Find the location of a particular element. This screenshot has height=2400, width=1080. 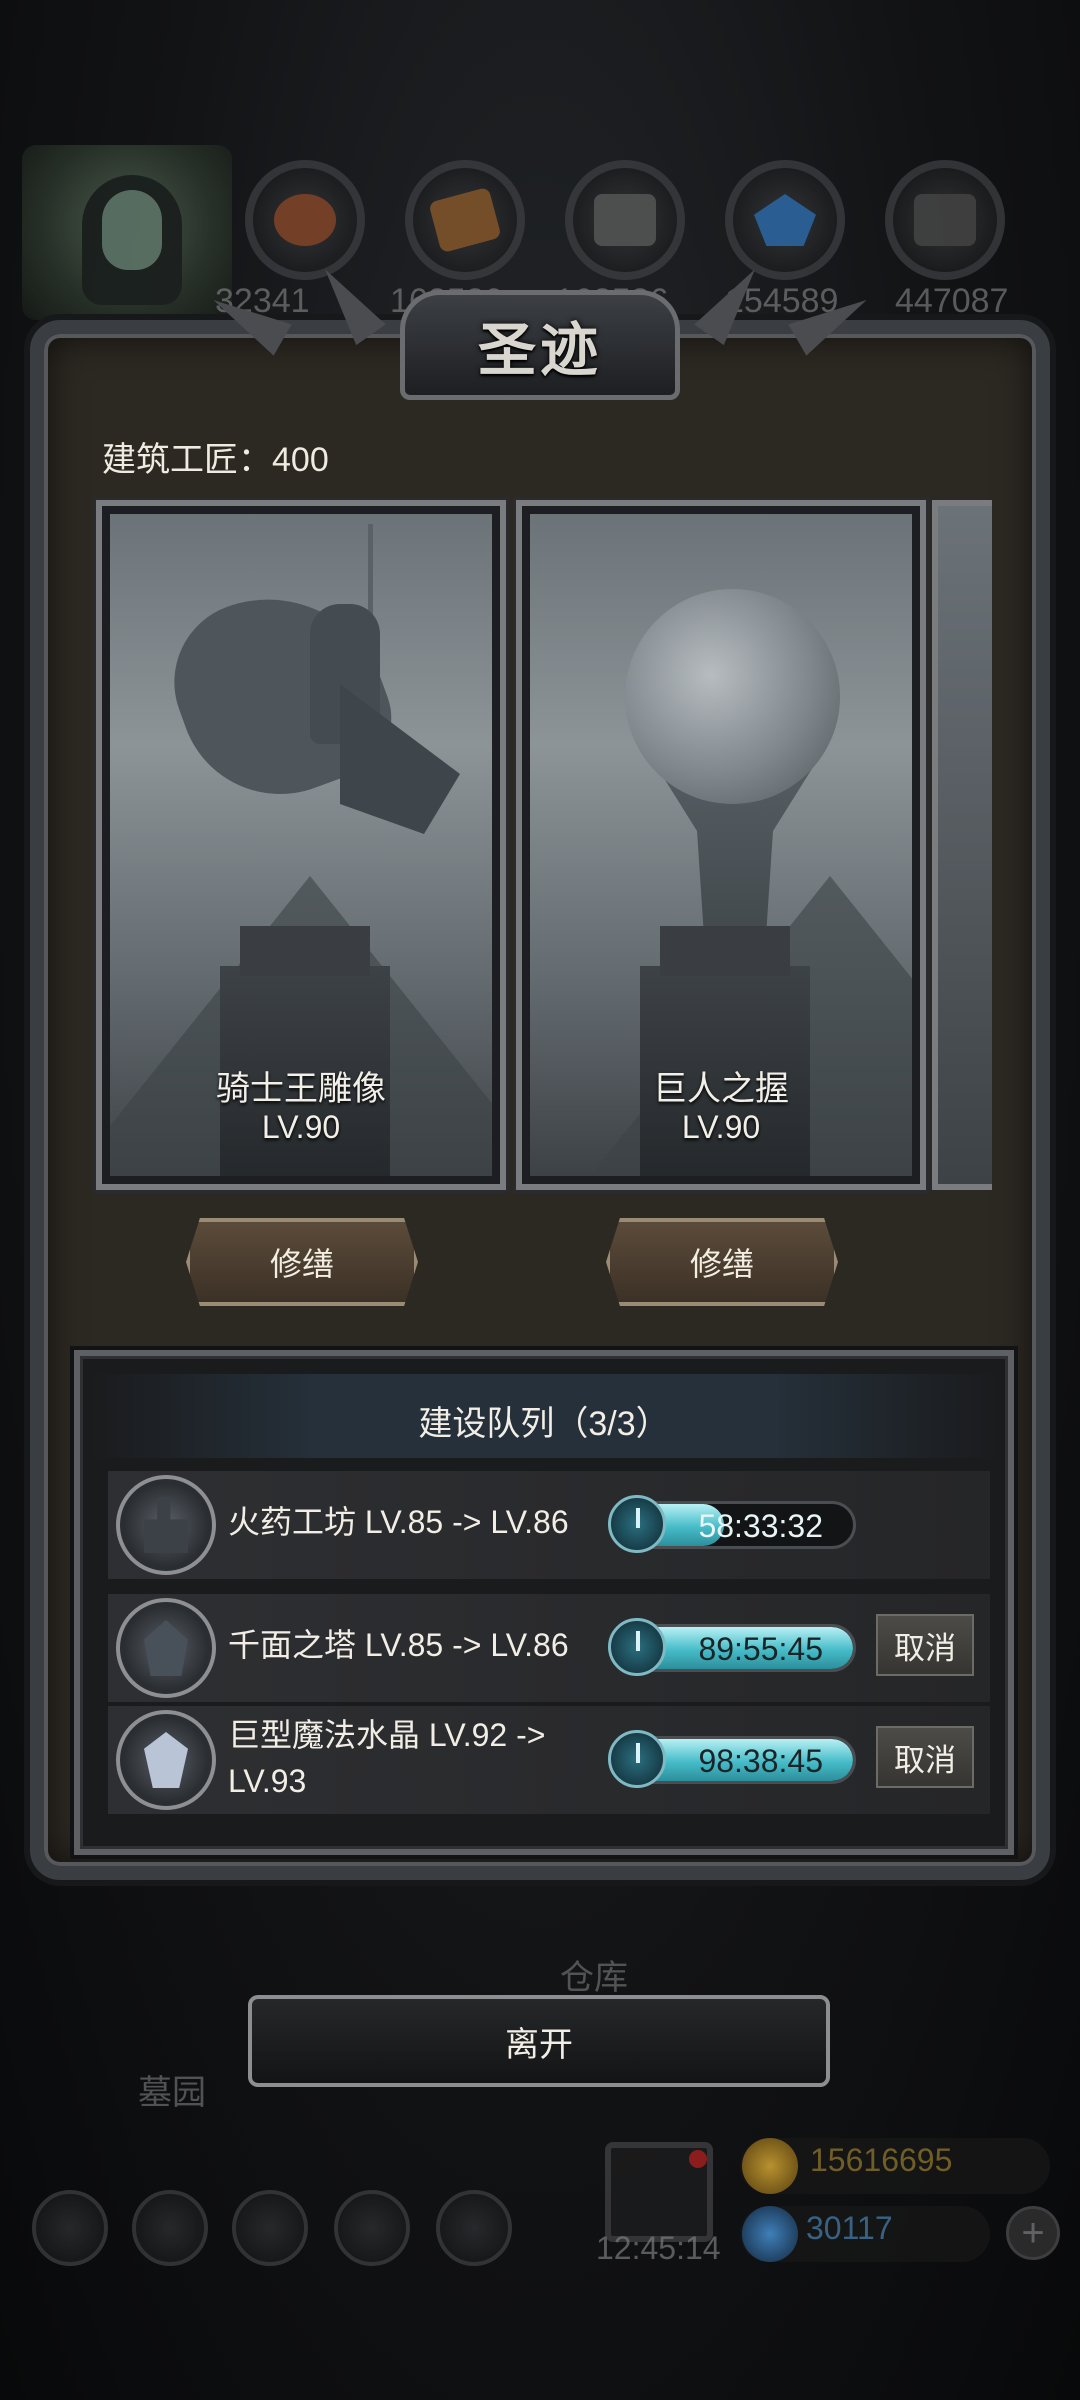

chest-icon is located at coordinates (474, 2228).